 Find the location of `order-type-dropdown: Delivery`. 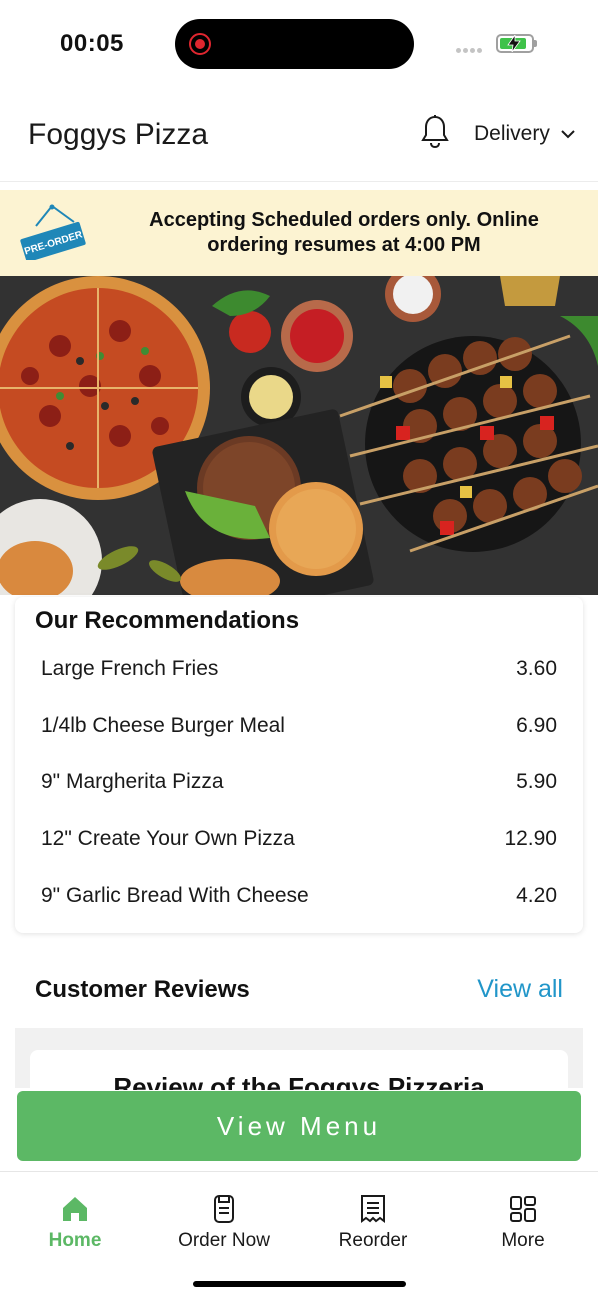

order-type-dropdown: Delivery is located at coordinates (525, 134).